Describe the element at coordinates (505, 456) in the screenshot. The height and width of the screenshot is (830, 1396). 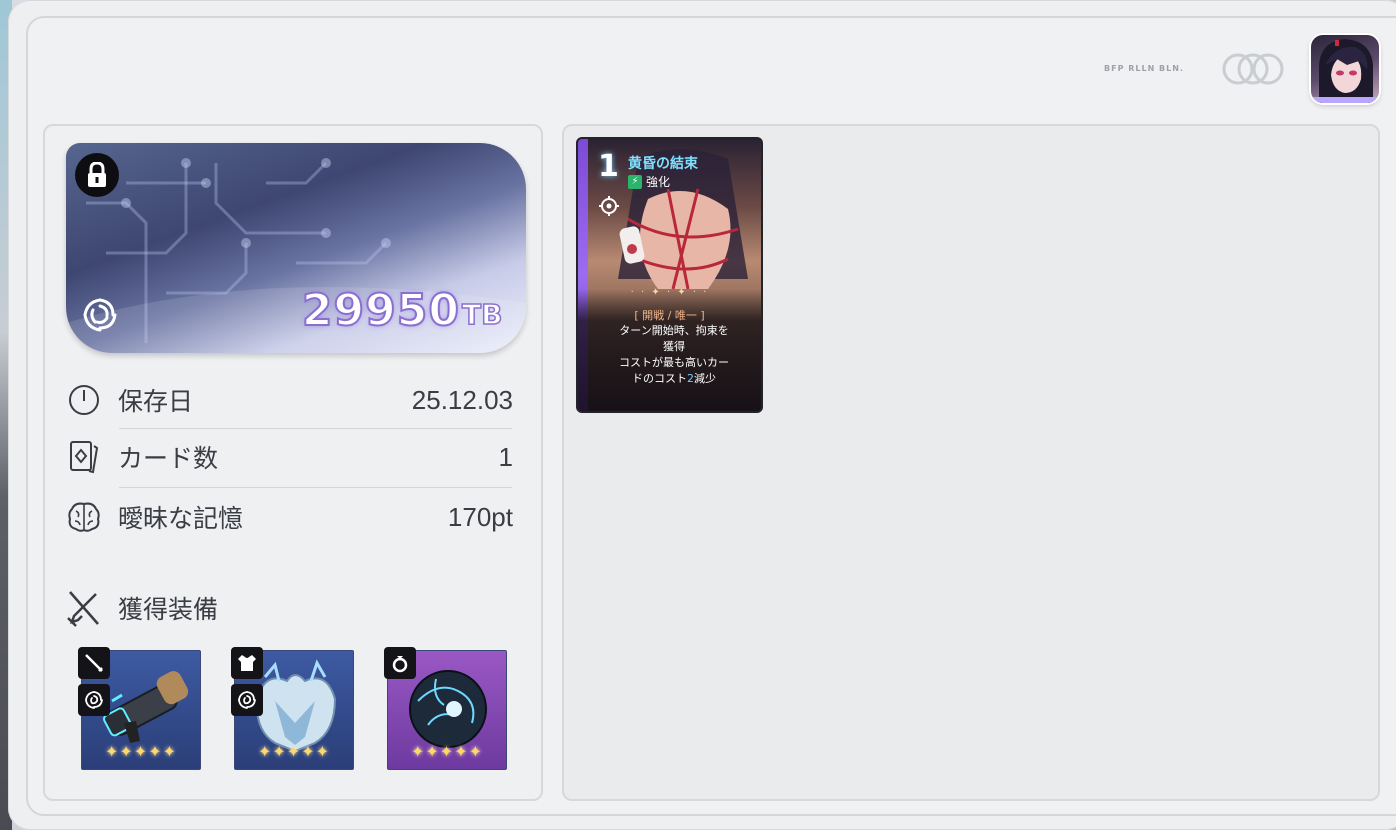
I see `stat-value: 1` at that location.